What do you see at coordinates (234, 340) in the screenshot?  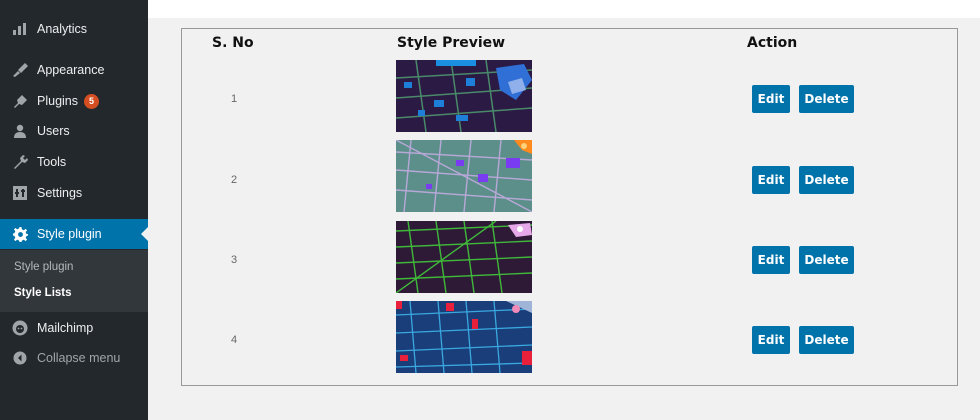 I see `row-sno: 4` at bounding box center [234, 340].